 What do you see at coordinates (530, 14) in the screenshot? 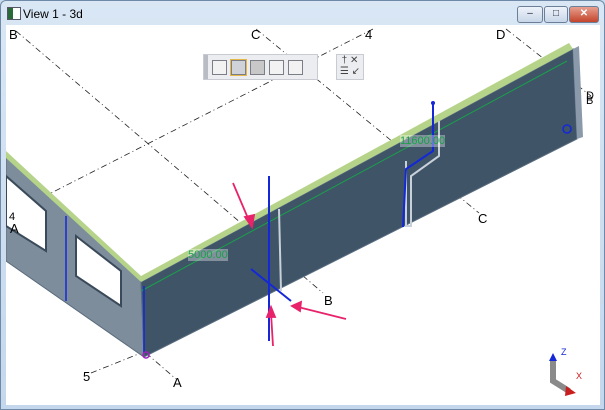
I see `minimize-button: –` at bounding box center [530, 14].